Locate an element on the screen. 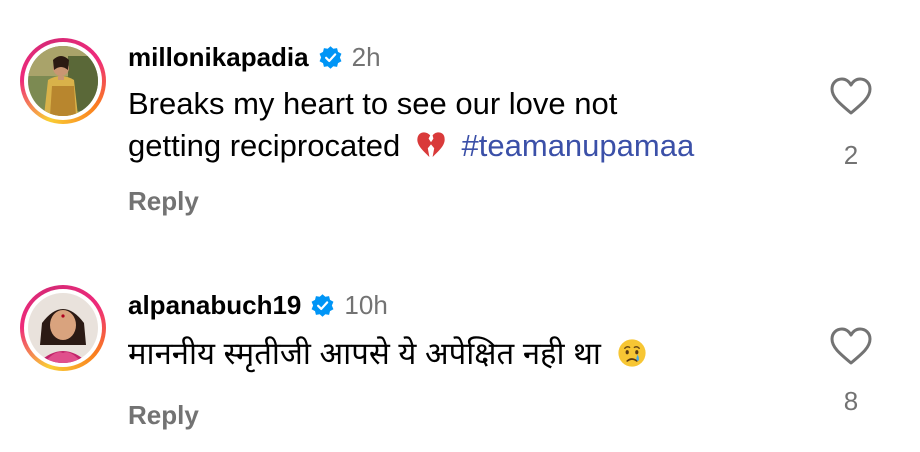 The image size is (920, 452). username: millonikapadia is located at coordinates (218, 57).